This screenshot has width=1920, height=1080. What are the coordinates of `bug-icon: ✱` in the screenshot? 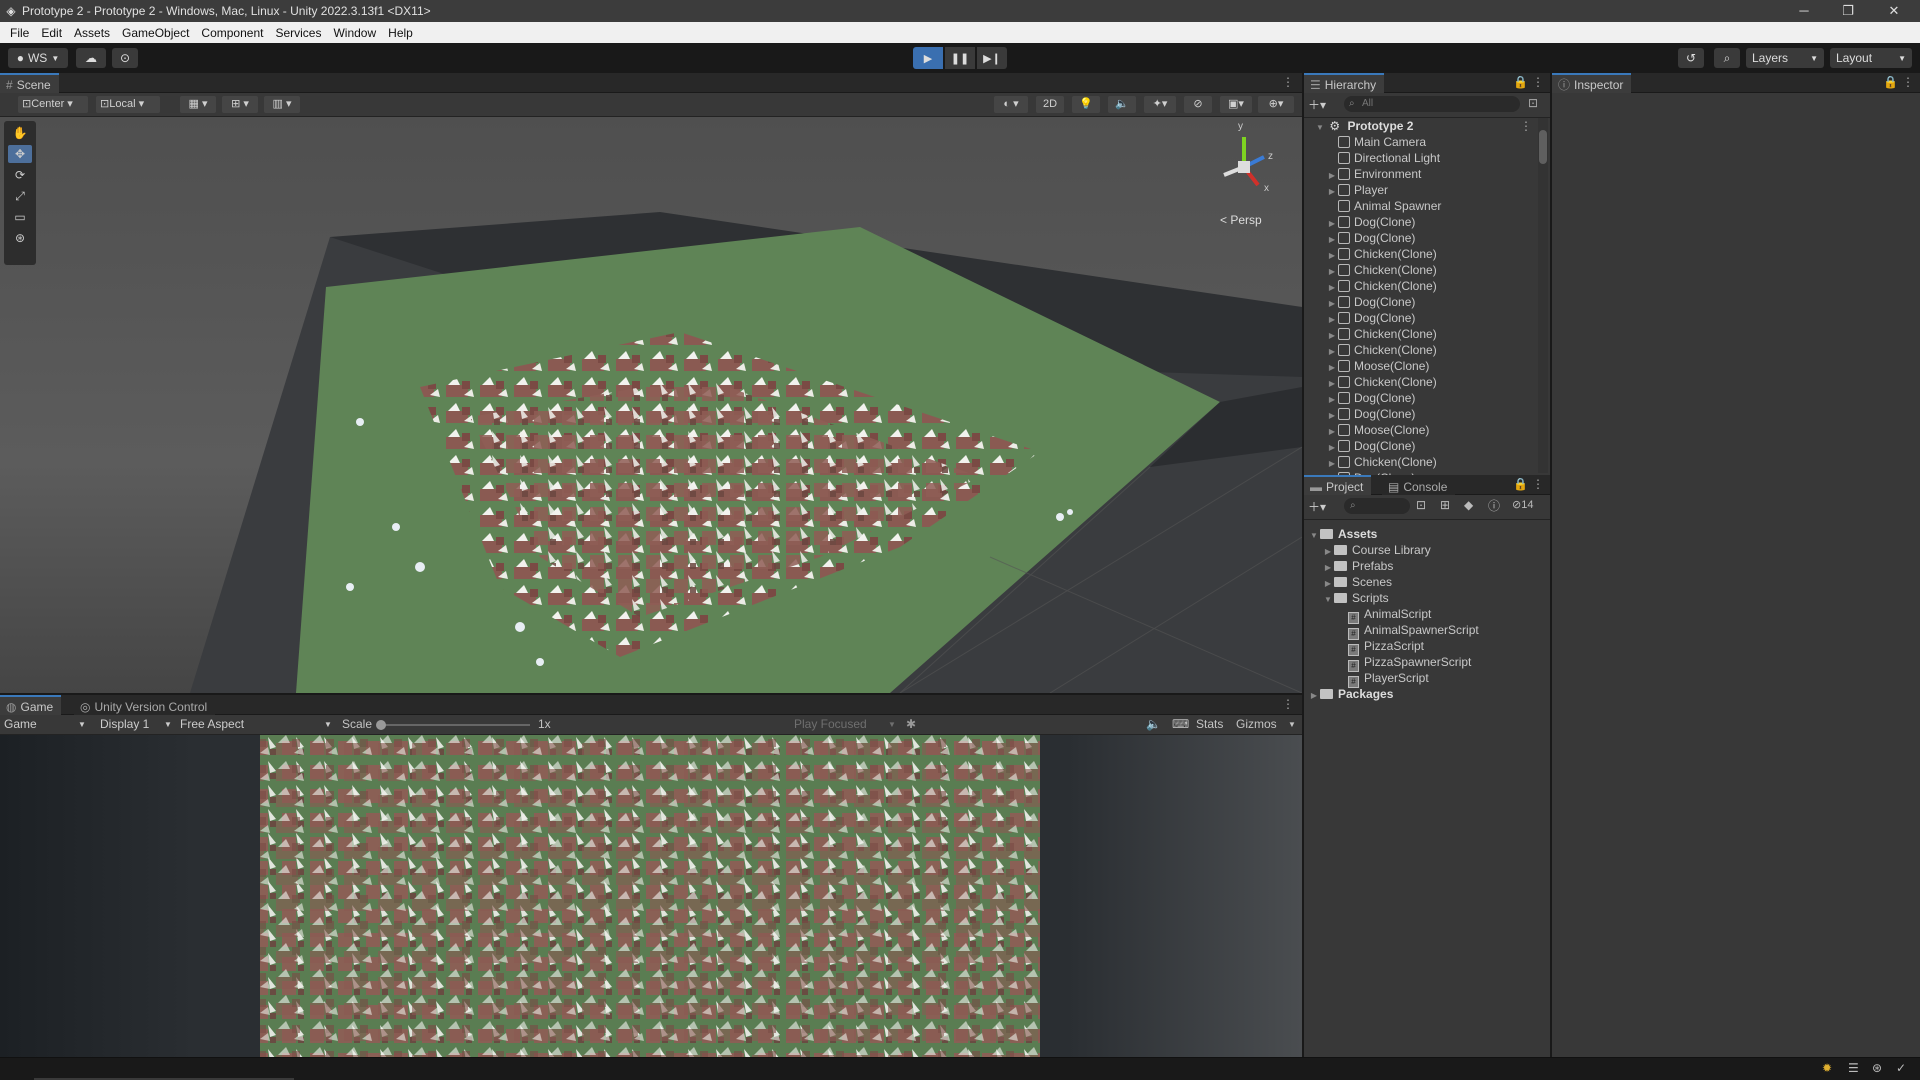 It's located at (911, 724).